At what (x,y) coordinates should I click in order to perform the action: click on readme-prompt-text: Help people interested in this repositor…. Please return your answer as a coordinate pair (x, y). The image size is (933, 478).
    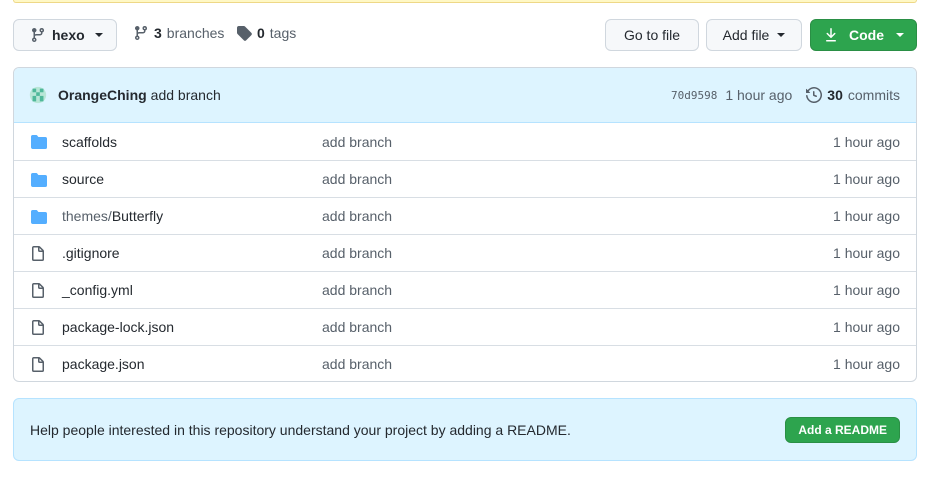
    Looking at the image, I should click on (300, 429).